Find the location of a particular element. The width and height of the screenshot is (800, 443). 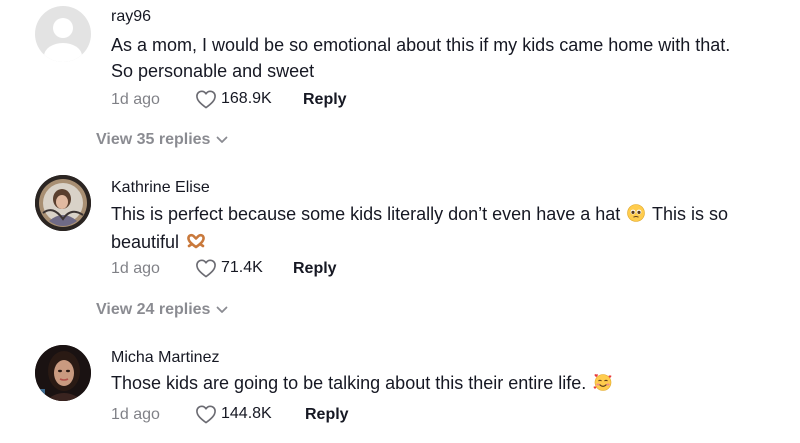

like-count: 144.8K is located at coordinates (246, 413).